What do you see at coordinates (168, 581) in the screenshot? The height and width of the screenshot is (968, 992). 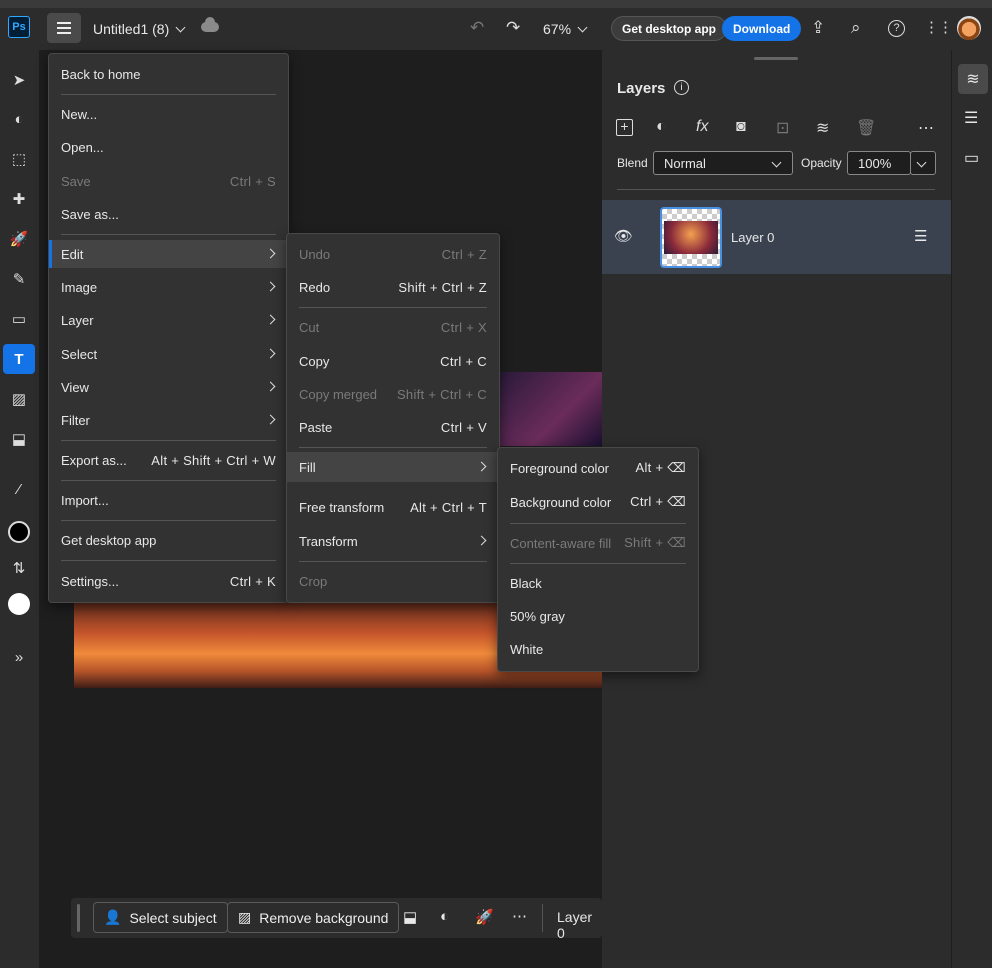 I see `menu-item-settings: Settings... Ctrl + K` at bounding box center [168, 581].